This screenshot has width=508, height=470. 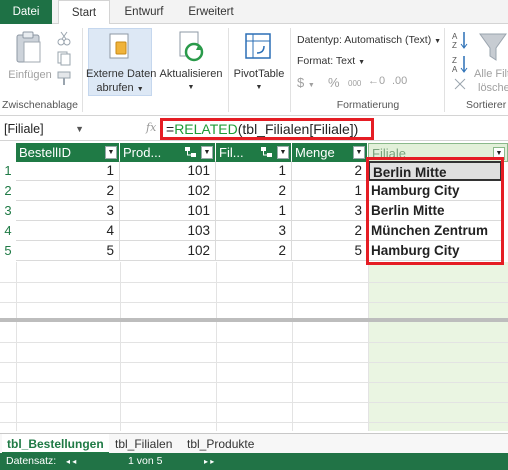 What do you see at coordinates (84, 12) in the screenshot?
I see `tab-start: Start` at bounding box center [84, 12].